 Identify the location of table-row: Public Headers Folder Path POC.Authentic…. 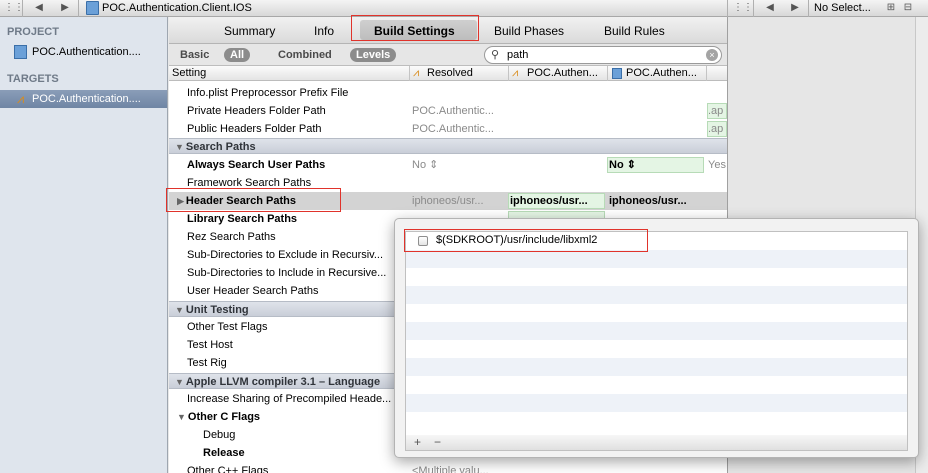
(448, 129).